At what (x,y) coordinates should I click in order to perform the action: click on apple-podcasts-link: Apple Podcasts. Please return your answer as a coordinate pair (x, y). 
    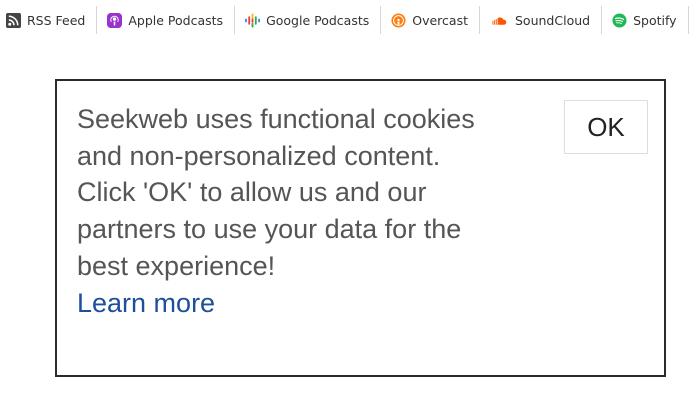
    Looking at the image, I should click on (165, 20).